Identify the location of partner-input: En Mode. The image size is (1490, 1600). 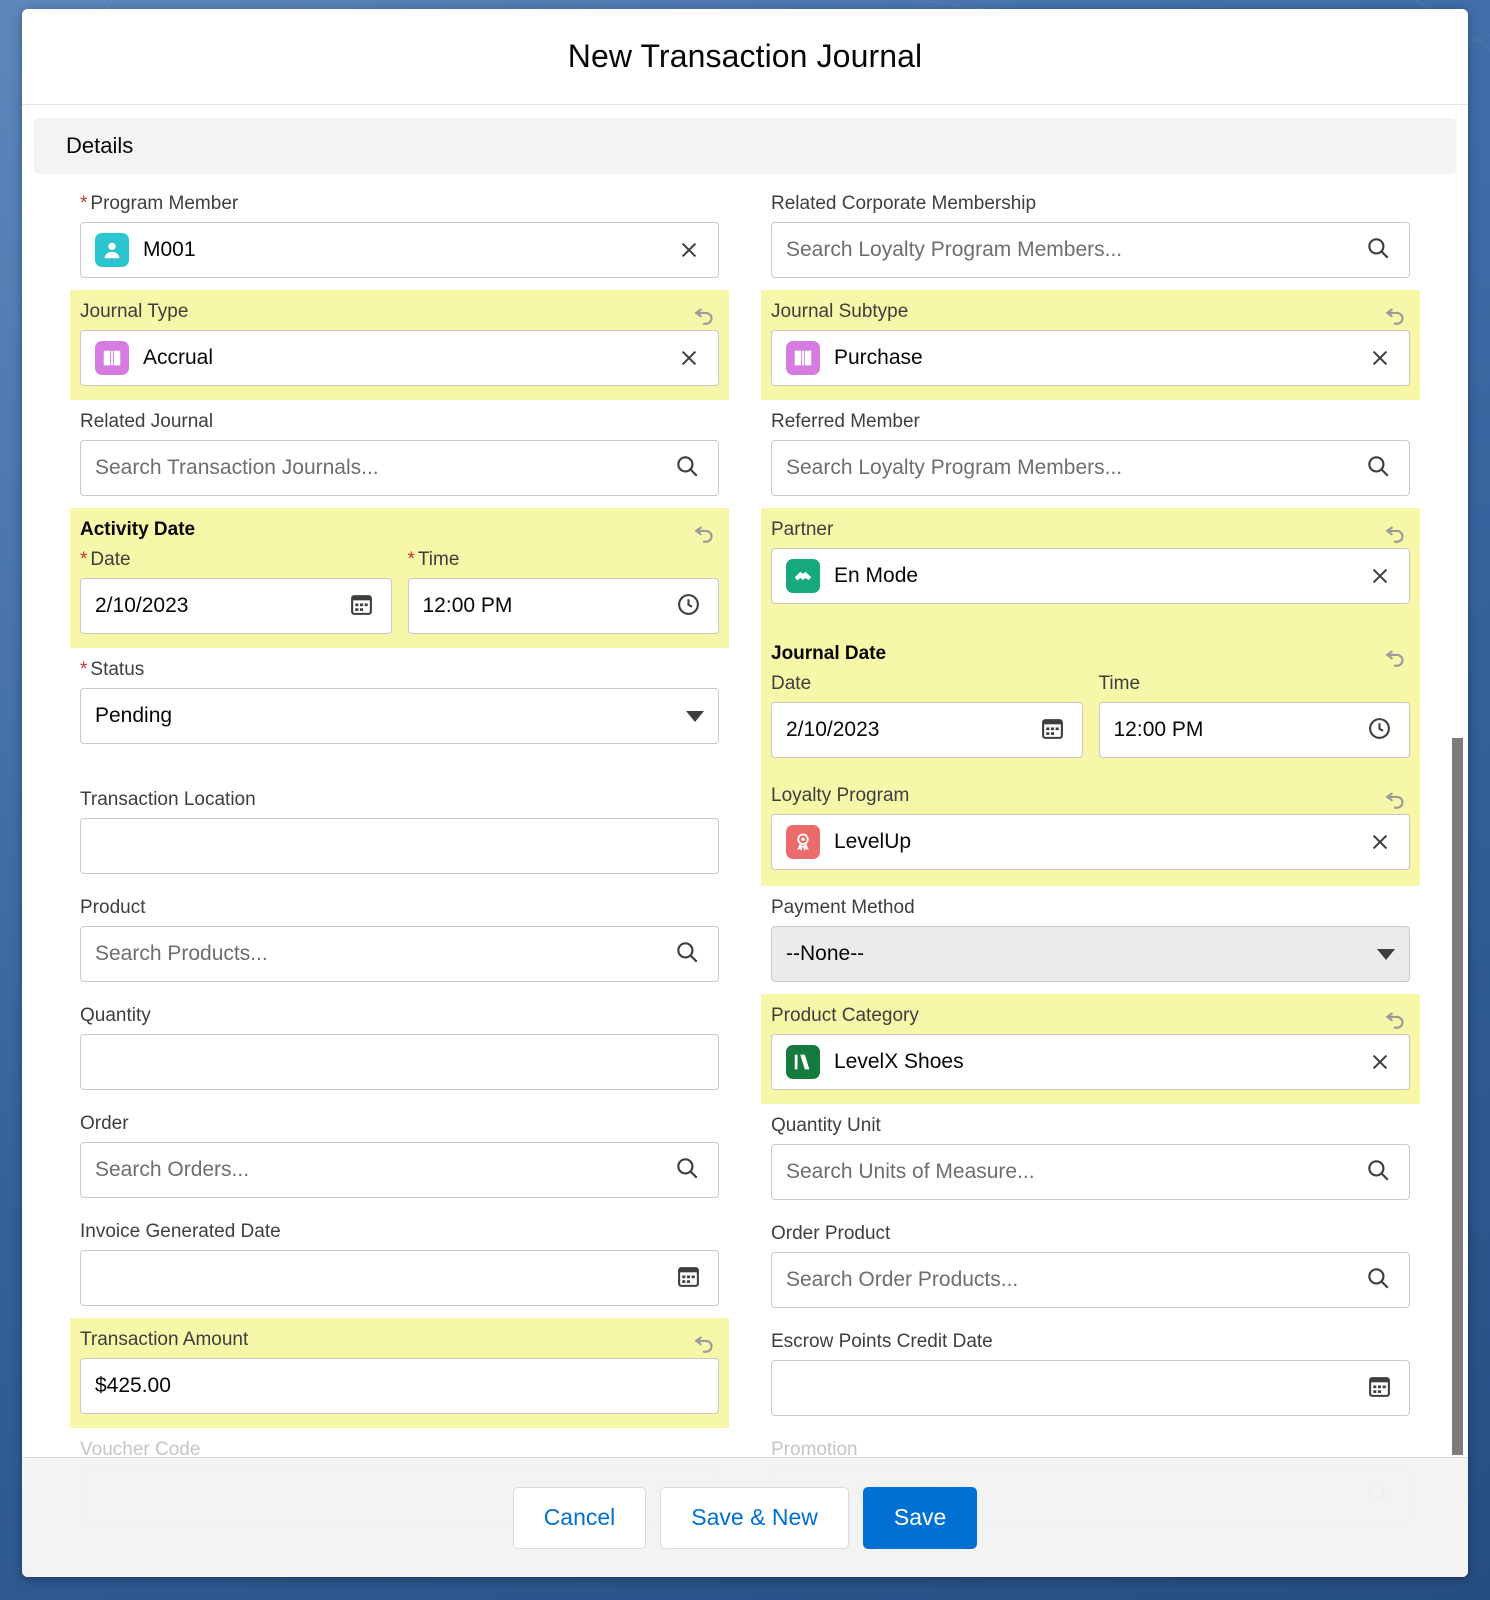
(1090, 576).